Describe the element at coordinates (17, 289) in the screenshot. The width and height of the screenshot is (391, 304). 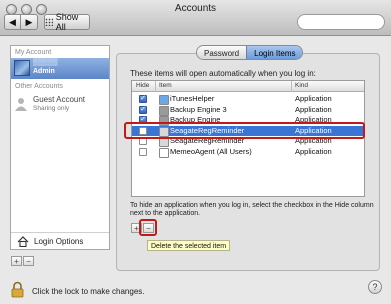
I see `lock-icon` at that location.